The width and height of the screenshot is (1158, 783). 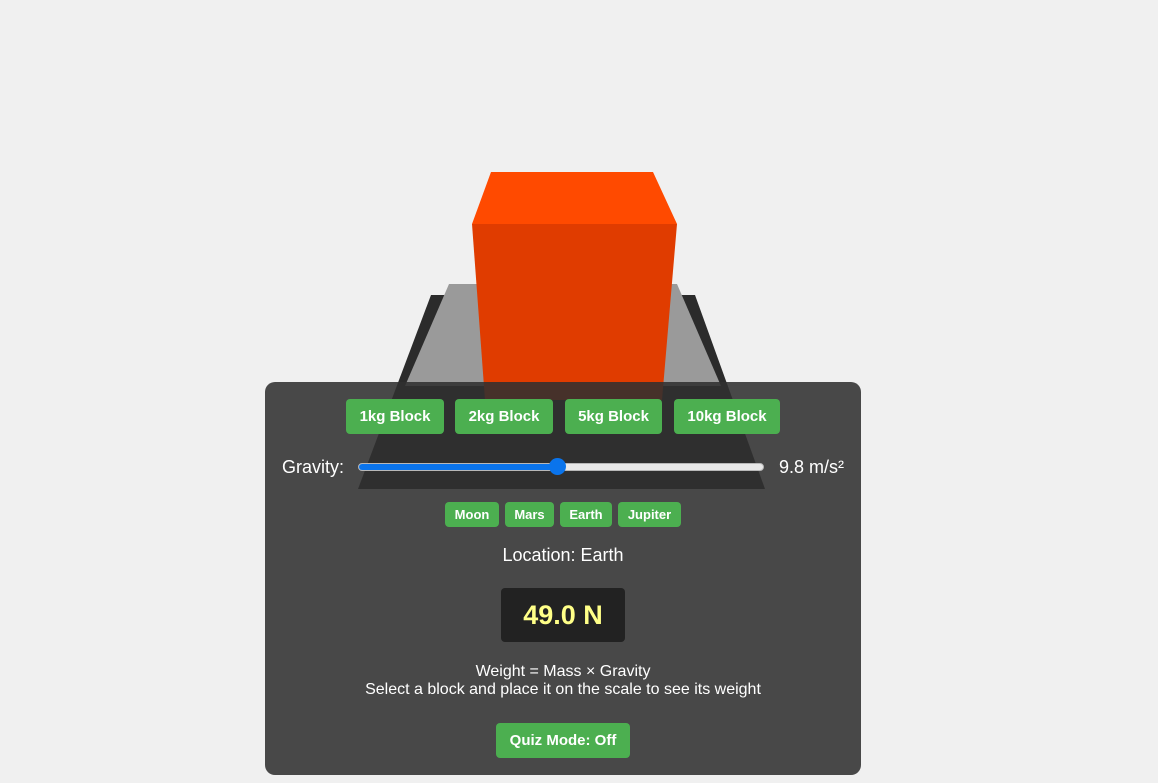 I want to click on planet-moon-button: Moon, so click(x=472, y=514).